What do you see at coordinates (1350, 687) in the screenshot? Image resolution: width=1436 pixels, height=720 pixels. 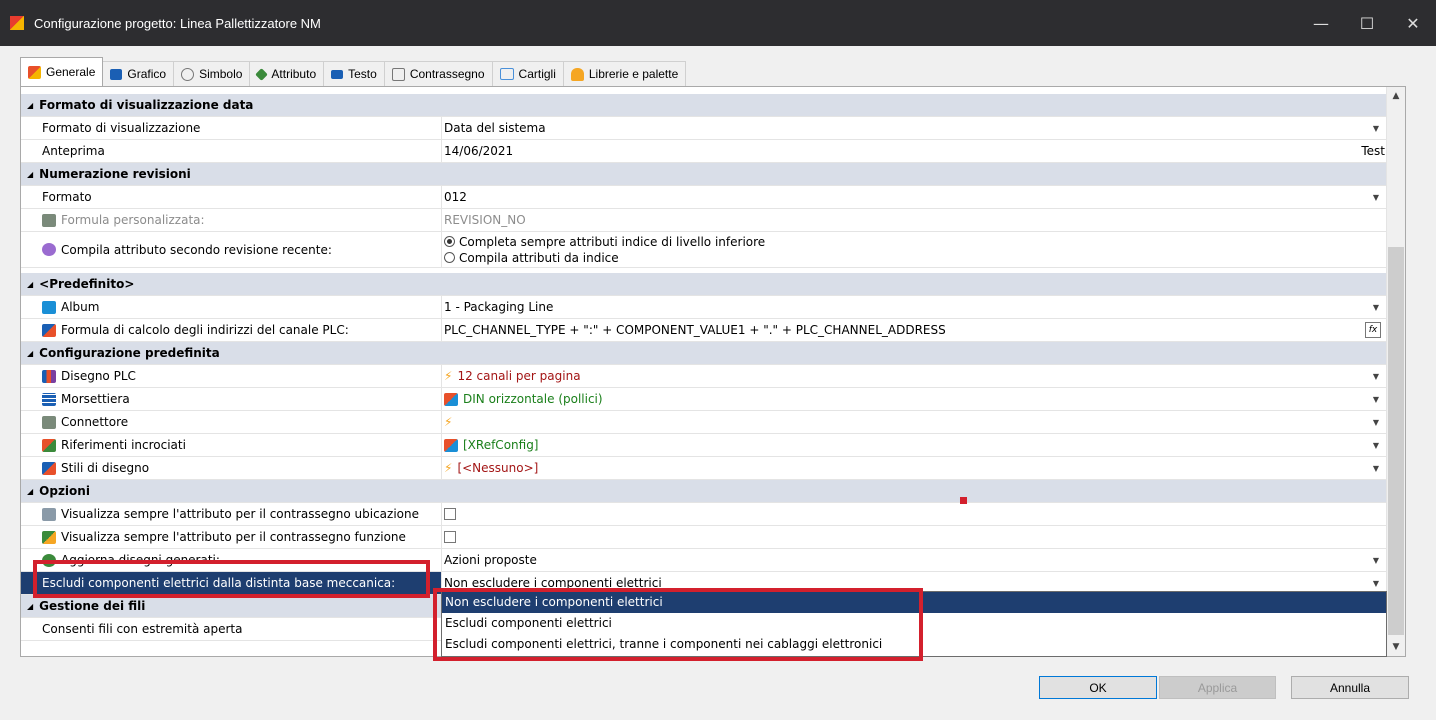 I see `cancel-button: Annulla` at bounding box center [1350, 687].